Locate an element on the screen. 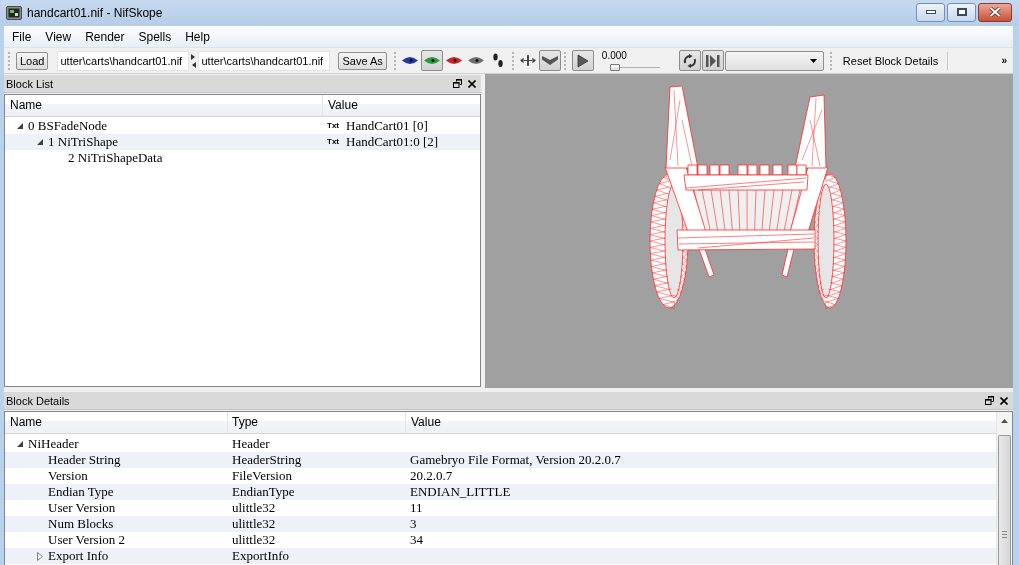 The height and width of the screenshot is (565, 1019). block-value: HandCart01 [0] is located at coordinates (387, 126).